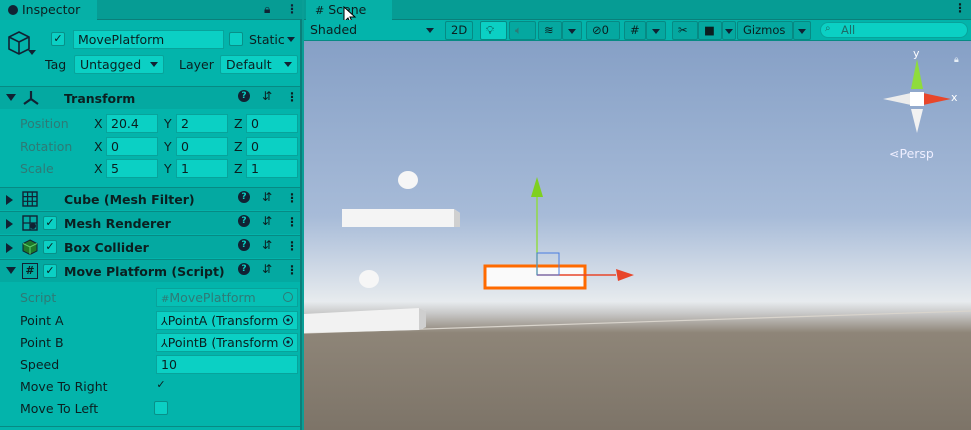 The width and height of the screenshot is (971, 430). Describe the element at coordinates (161, 385) in the screenshot. I see `move-to-right-checkbox: ✓` at that location.